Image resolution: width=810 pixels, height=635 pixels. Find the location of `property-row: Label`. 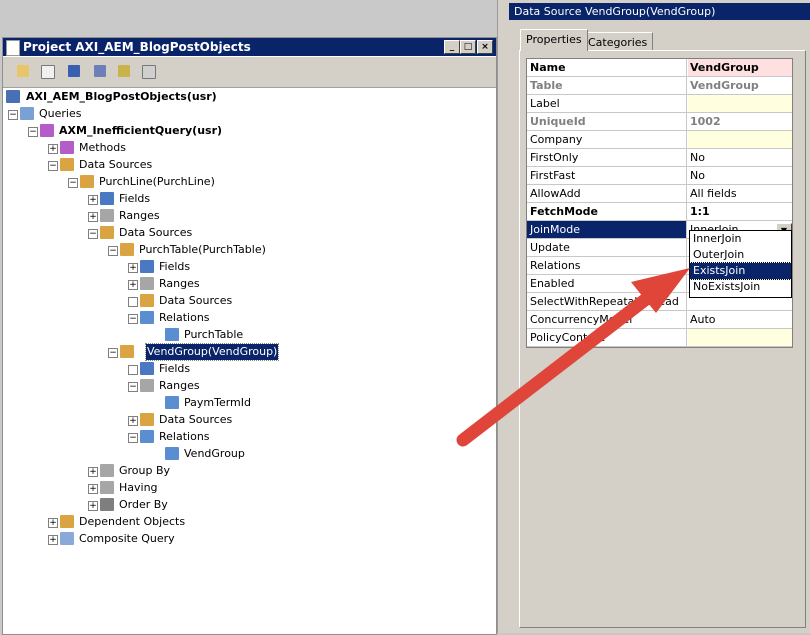

property-row: Label is located at coordinates (659, 104).